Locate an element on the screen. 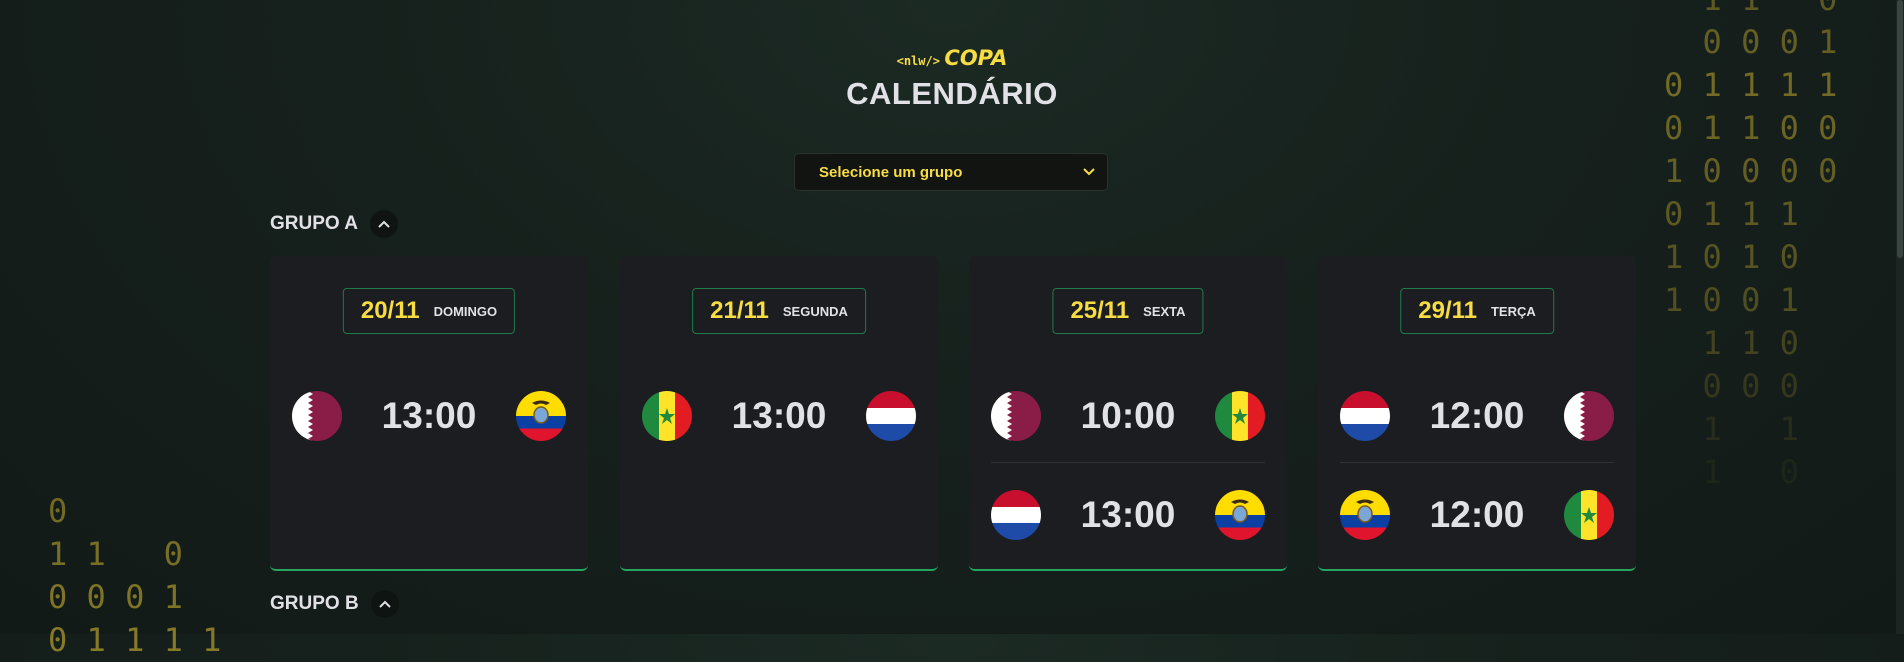  group-a-toggle-button is located at coordinates (383, 224).